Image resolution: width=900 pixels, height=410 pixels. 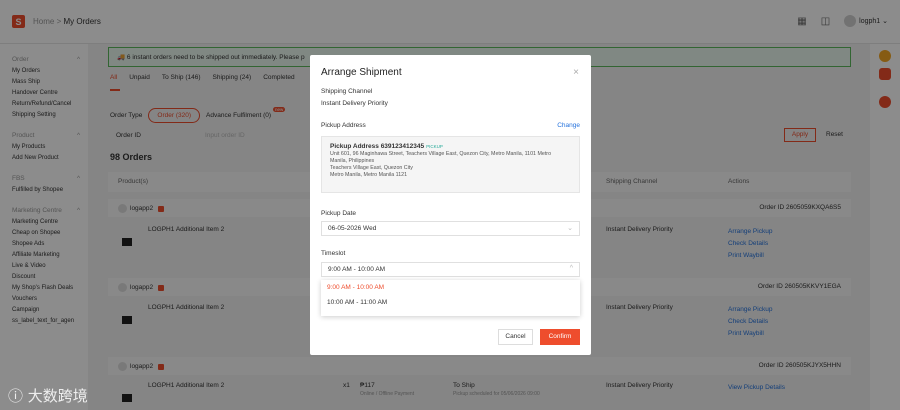 I want to click on chevron-up-icon: ^, so click(x=571, y=268).